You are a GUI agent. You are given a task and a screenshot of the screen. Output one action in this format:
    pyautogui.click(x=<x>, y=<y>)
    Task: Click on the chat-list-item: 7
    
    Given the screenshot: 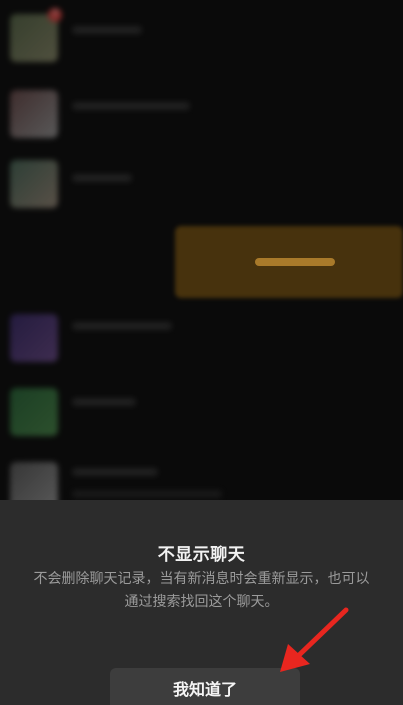 What is the action you would take?
    pyautogui.click(x=201, y=41)
    